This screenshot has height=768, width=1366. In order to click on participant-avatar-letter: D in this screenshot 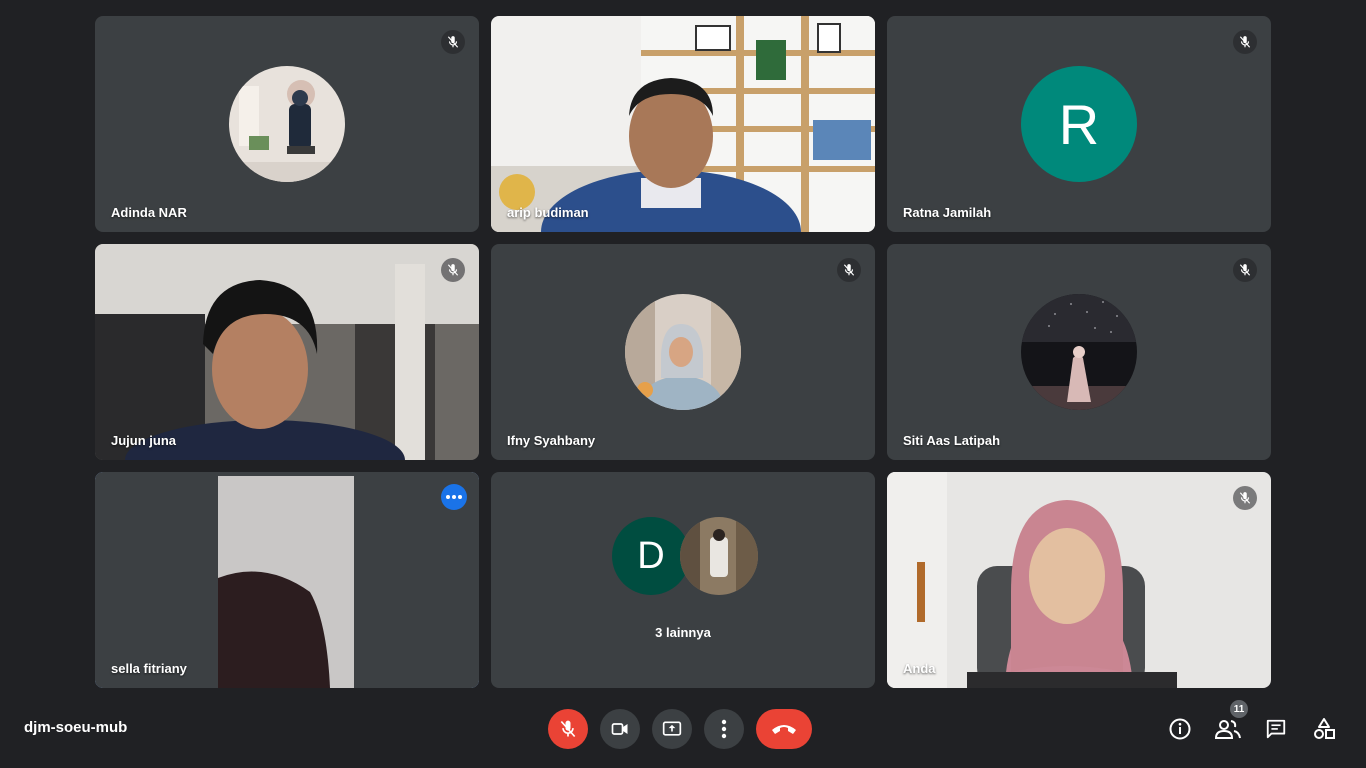, I will do `click(651, 556)`.